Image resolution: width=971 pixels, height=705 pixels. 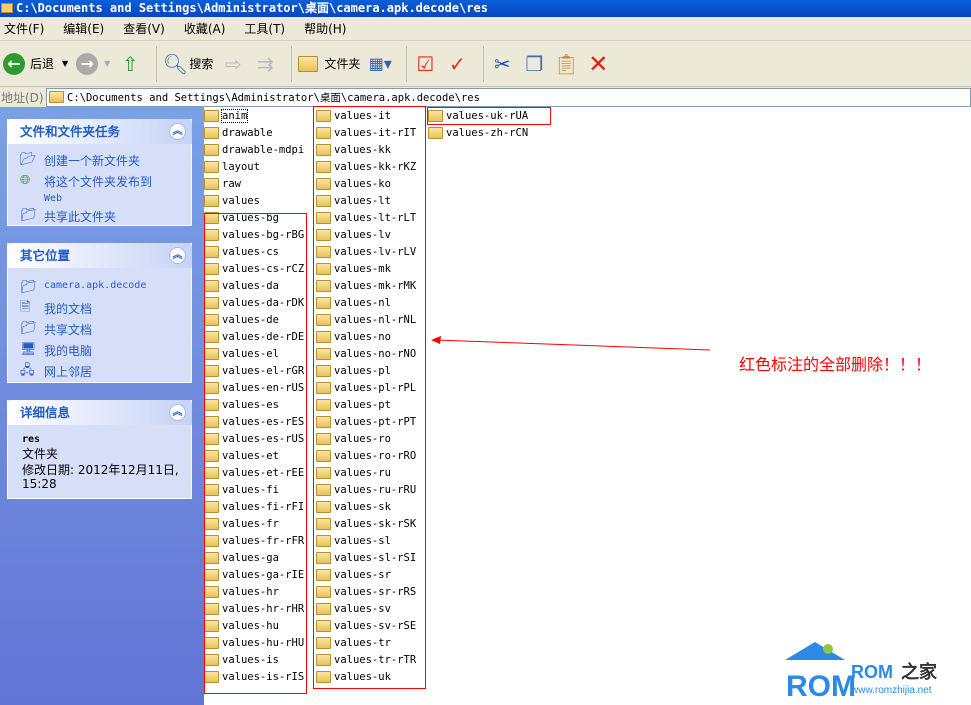 What do you see at coordinates (919, 672) in the screenshot?
I see `svg-text: 之家` at bounding box center [919, 672].